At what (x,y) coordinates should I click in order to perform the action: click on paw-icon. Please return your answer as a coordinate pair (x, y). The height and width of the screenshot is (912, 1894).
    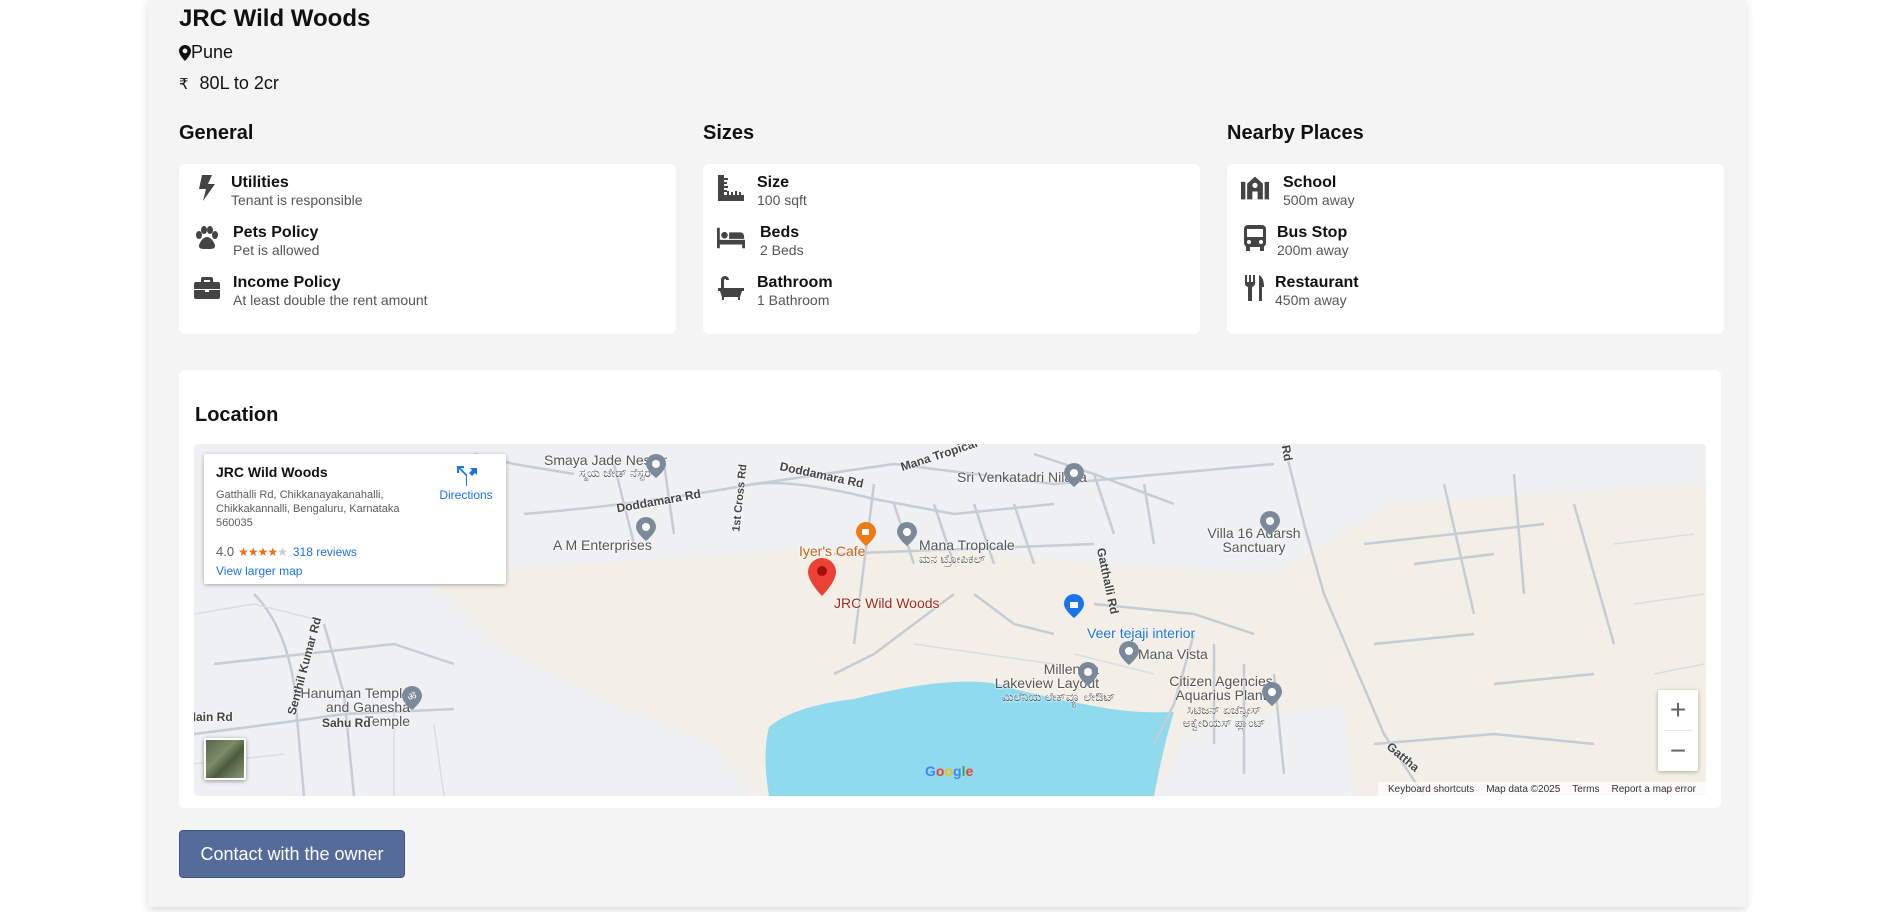
    Looking at the image, I should click on (207, 238).